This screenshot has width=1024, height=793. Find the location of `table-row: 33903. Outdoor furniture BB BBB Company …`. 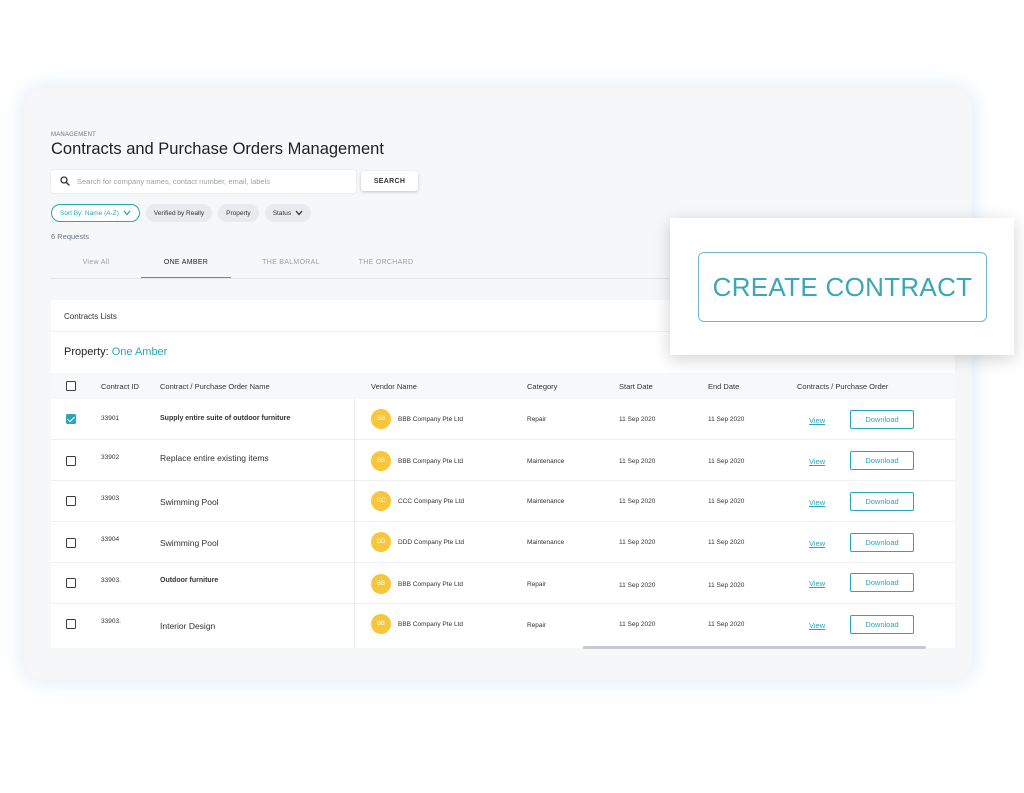

table-row: 33903. Outdoor furniture BB BBB Company … is located at coordinates (503, 583).